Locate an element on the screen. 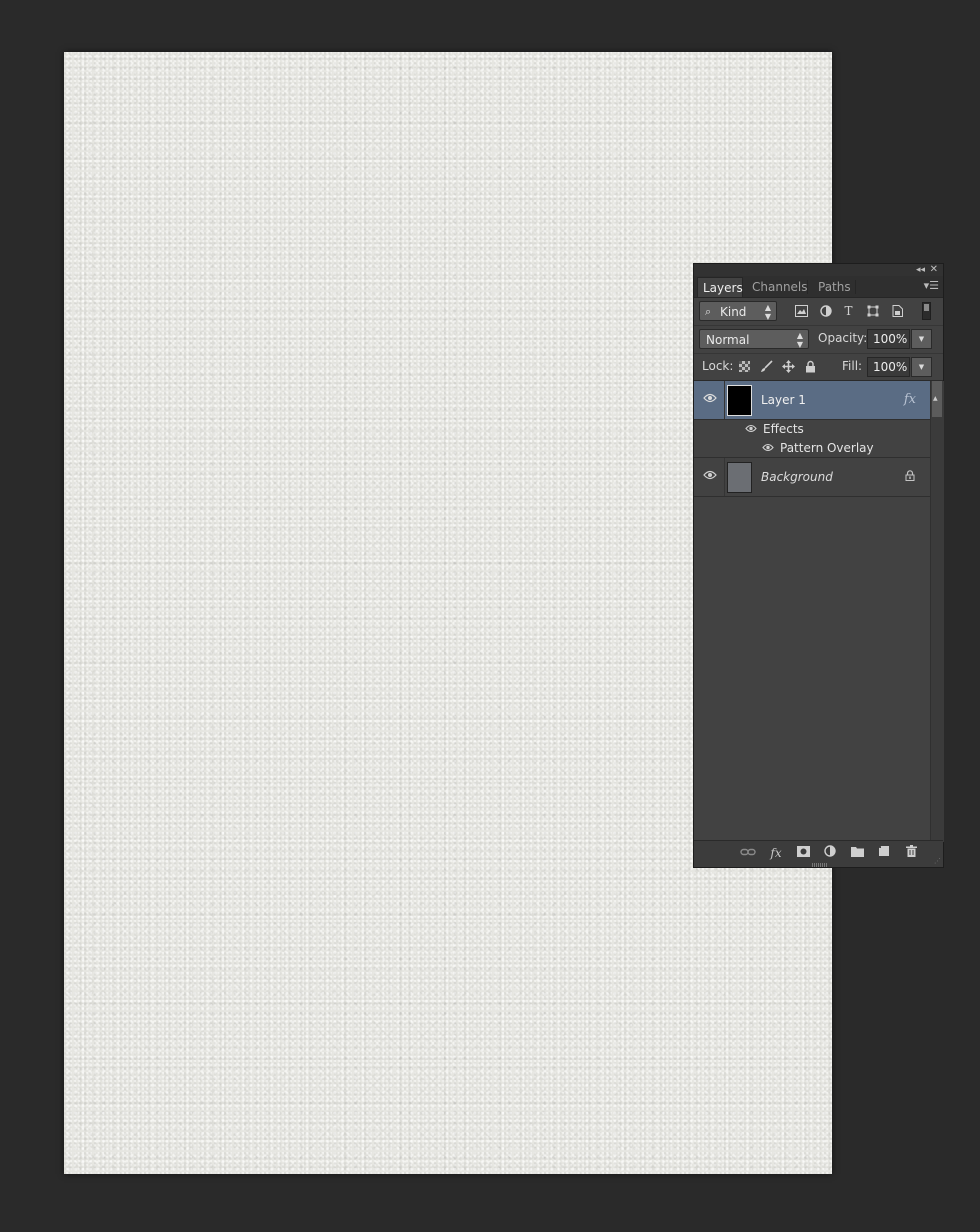 This screenshot has height=1232, width=980. pattern-overlay-visibility-eye-icon is located at coordinates (767, 449).